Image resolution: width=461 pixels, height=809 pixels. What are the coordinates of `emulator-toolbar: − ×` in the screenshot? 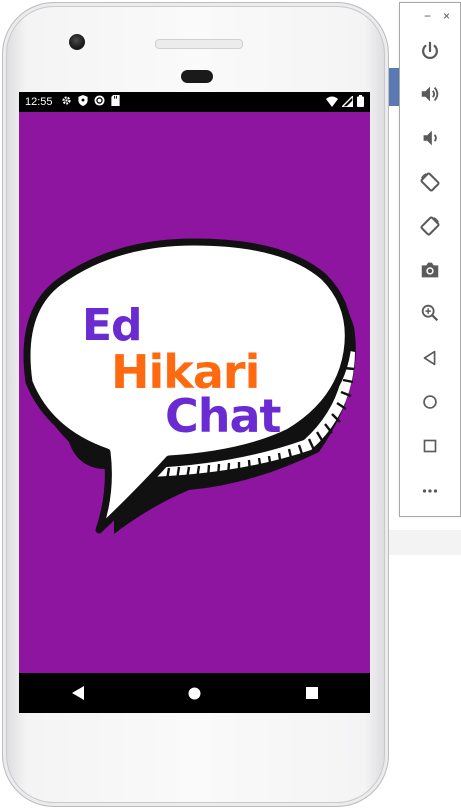 It's located at (430, 259).